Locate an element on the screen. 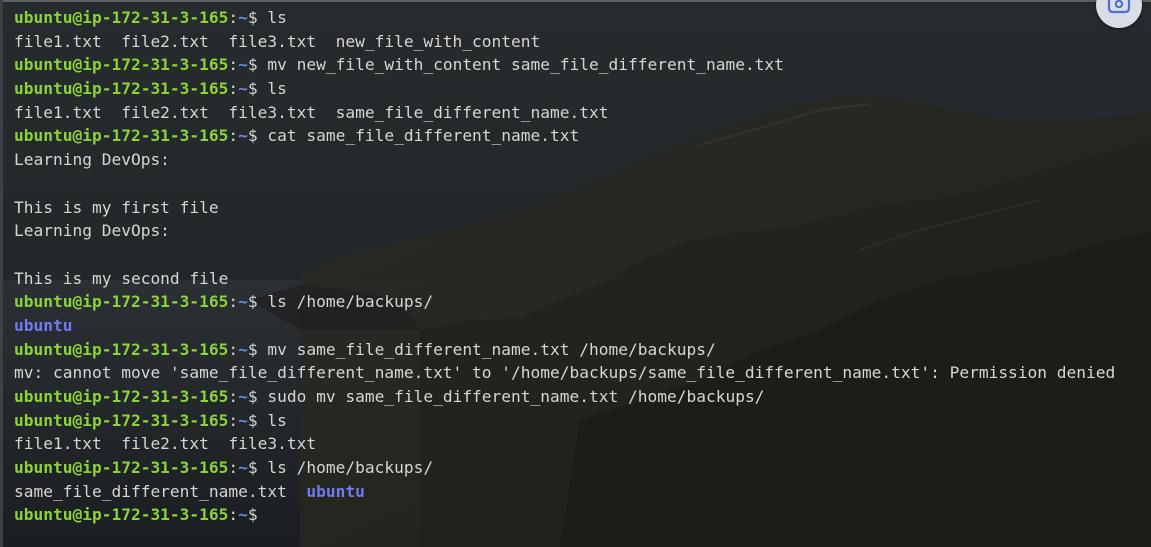  output-line: same_file_different_name.txt ubuntu is located at coordinates (579, 492).